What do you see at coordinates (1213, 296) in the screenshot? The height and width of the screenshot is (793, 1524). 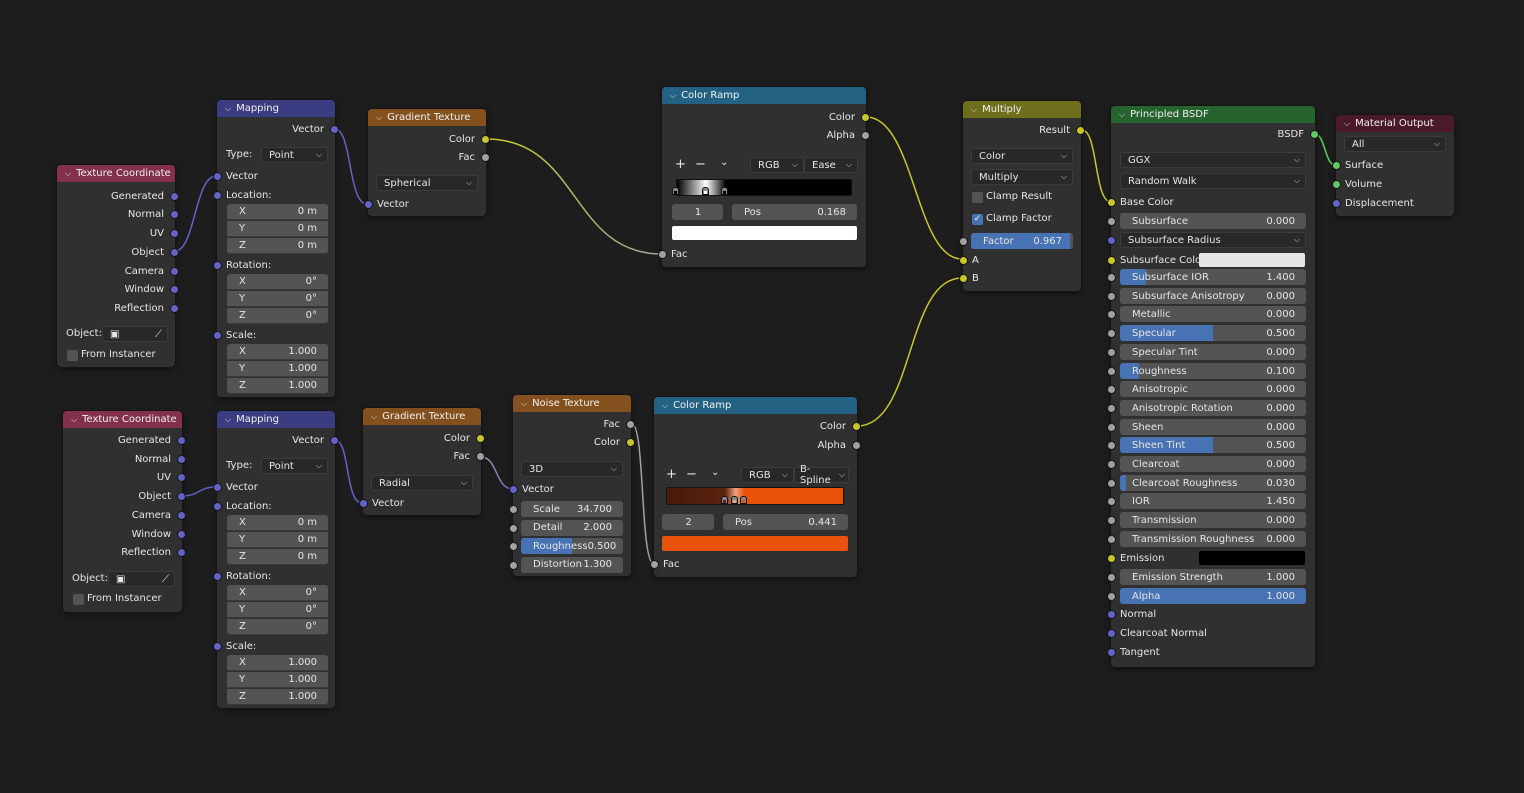 I see `subsurface-anisotropy-slider: Subsurface Anisotropy 0.000` at bounding box center [1213, 296].